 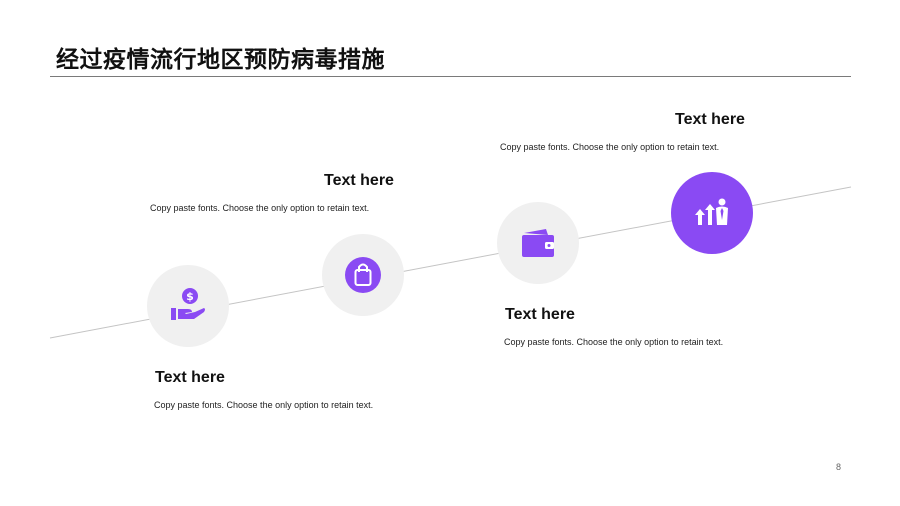 I want to click on step-2-circle, so click(x=363, y=275).